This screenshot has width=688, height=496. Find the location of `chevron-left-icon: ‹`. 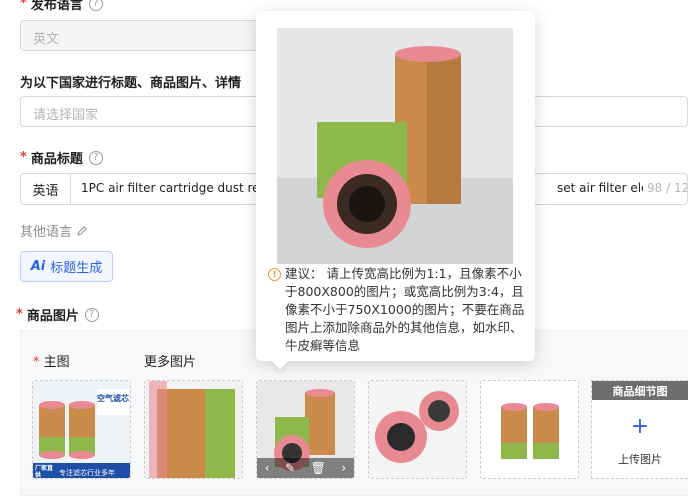

chevron-left-icon: ‹ is located at coordinates (267, 468).